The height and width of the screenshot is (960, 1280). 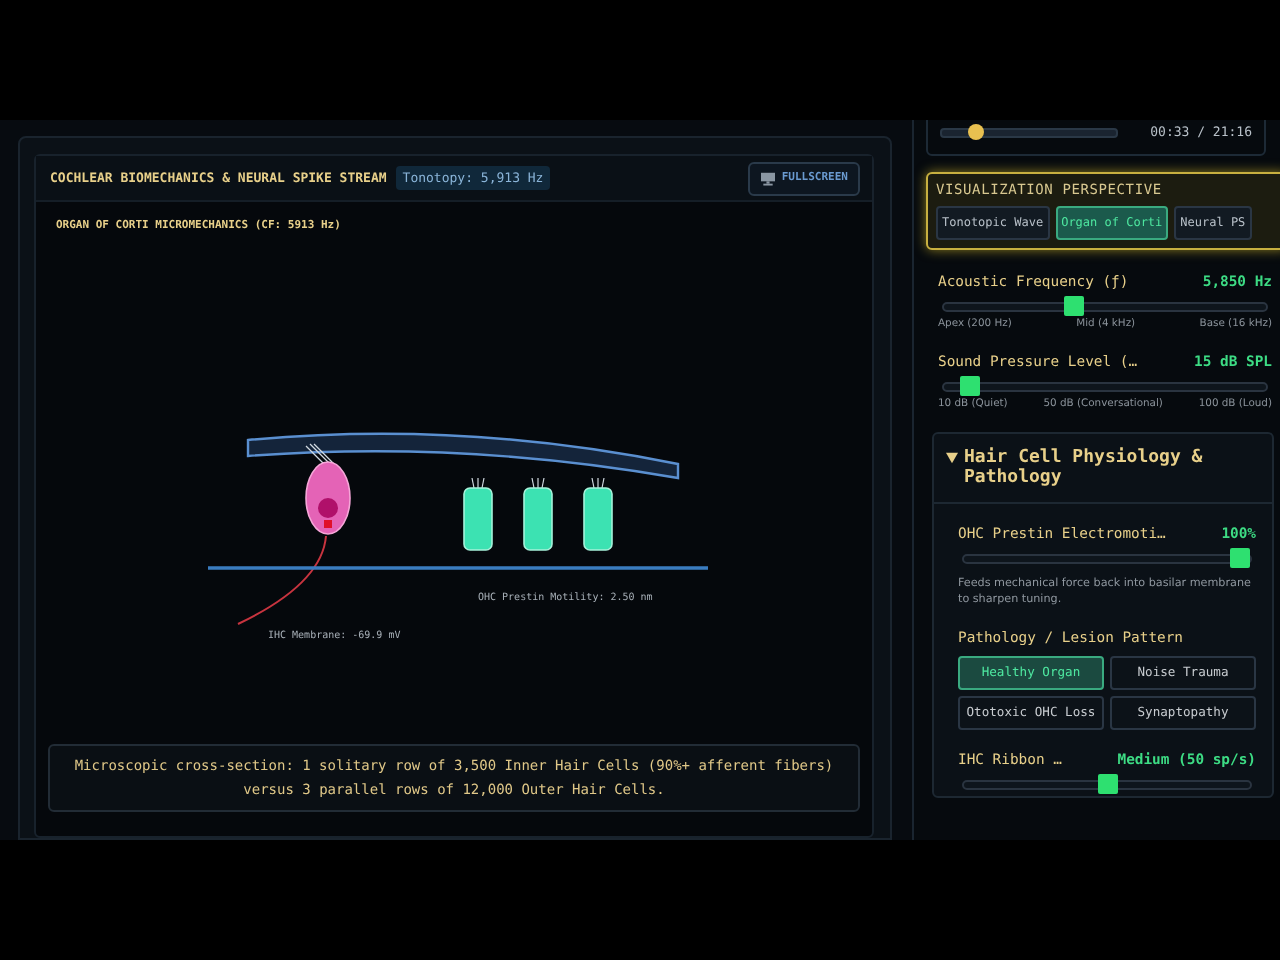 What do you see at coordinates (282, 580) in the screenshot?
I see `nerve-fiber` at bounding box center [282, 580].